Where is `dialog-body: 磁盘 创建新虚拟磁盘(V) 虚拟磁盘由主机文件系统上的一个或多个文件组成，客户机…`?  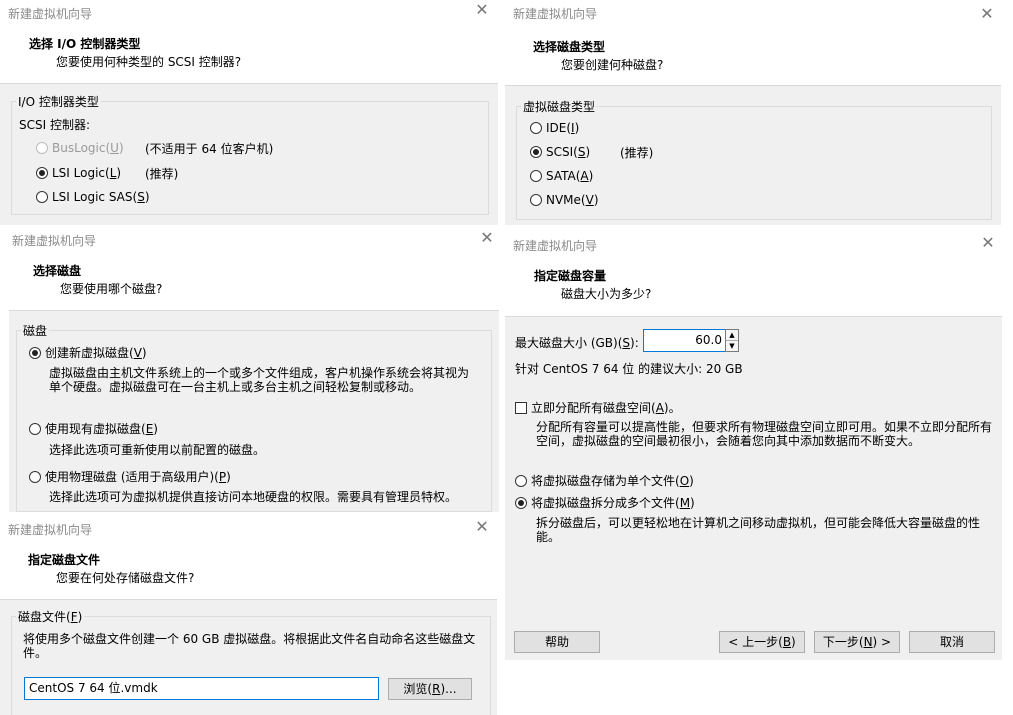
dialog-body: 磁盘 创建新虚拟磁盘(V) 虚拟磁盘由主机文件系统上的一个或多个文件组成，客户机… is located at coordinates (254, 411).